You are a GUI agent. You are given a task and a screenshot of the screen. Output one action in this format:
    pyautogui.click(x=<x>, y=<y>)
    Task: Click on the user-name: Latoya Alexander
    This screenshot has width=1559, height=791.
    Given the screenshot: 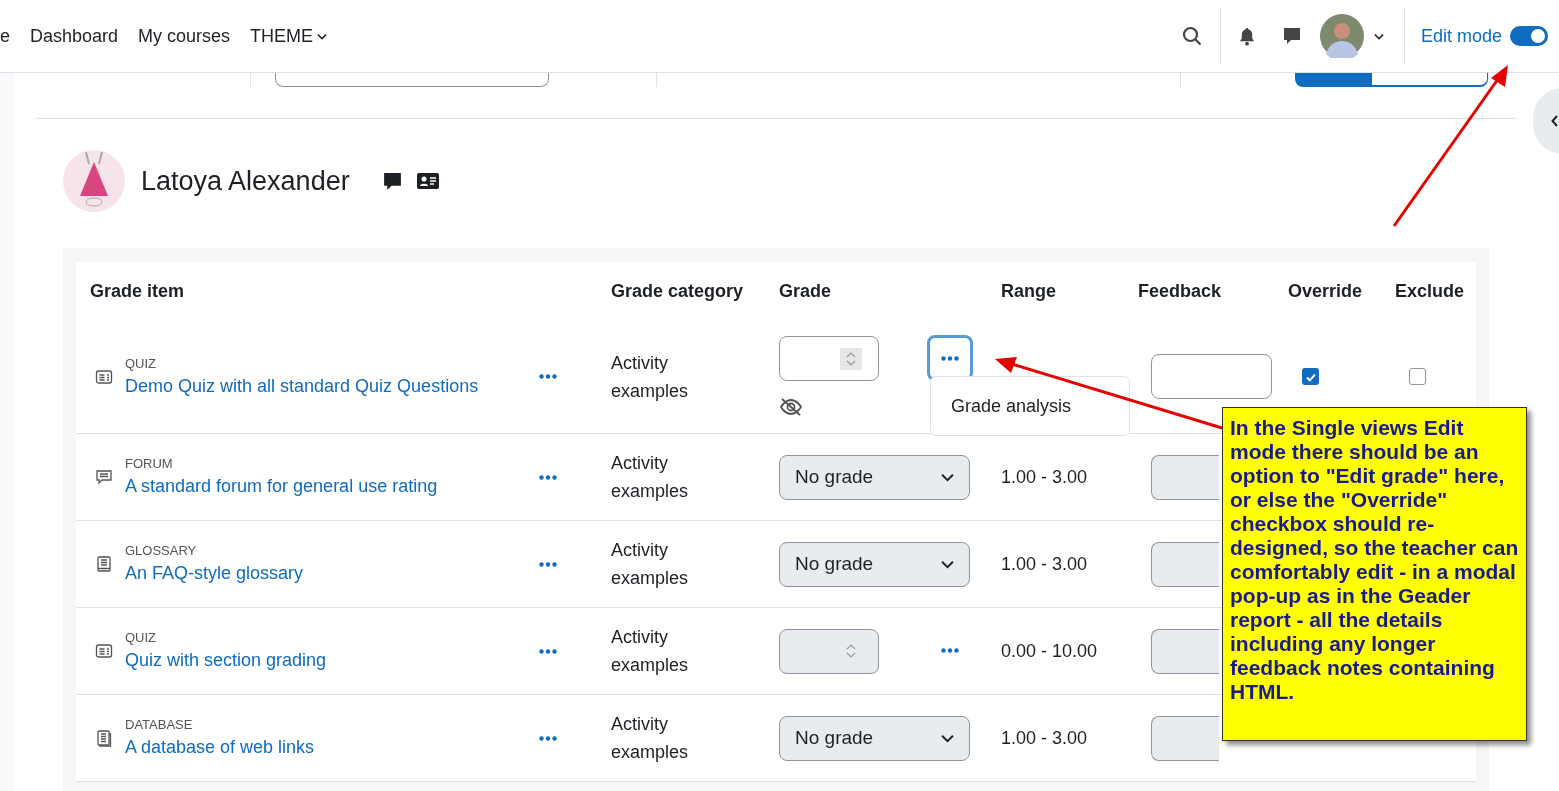 What is the action you would take?
    pyautogui.click(x=245, y=181)
    